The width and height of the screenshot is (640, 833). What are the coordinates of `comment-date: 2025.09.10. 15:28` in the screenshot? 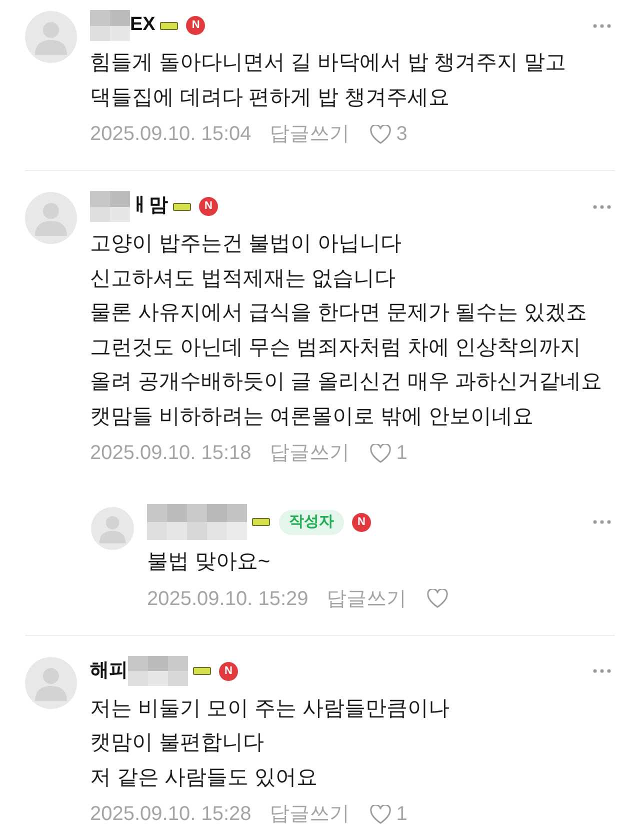 It's located at (171, 814).